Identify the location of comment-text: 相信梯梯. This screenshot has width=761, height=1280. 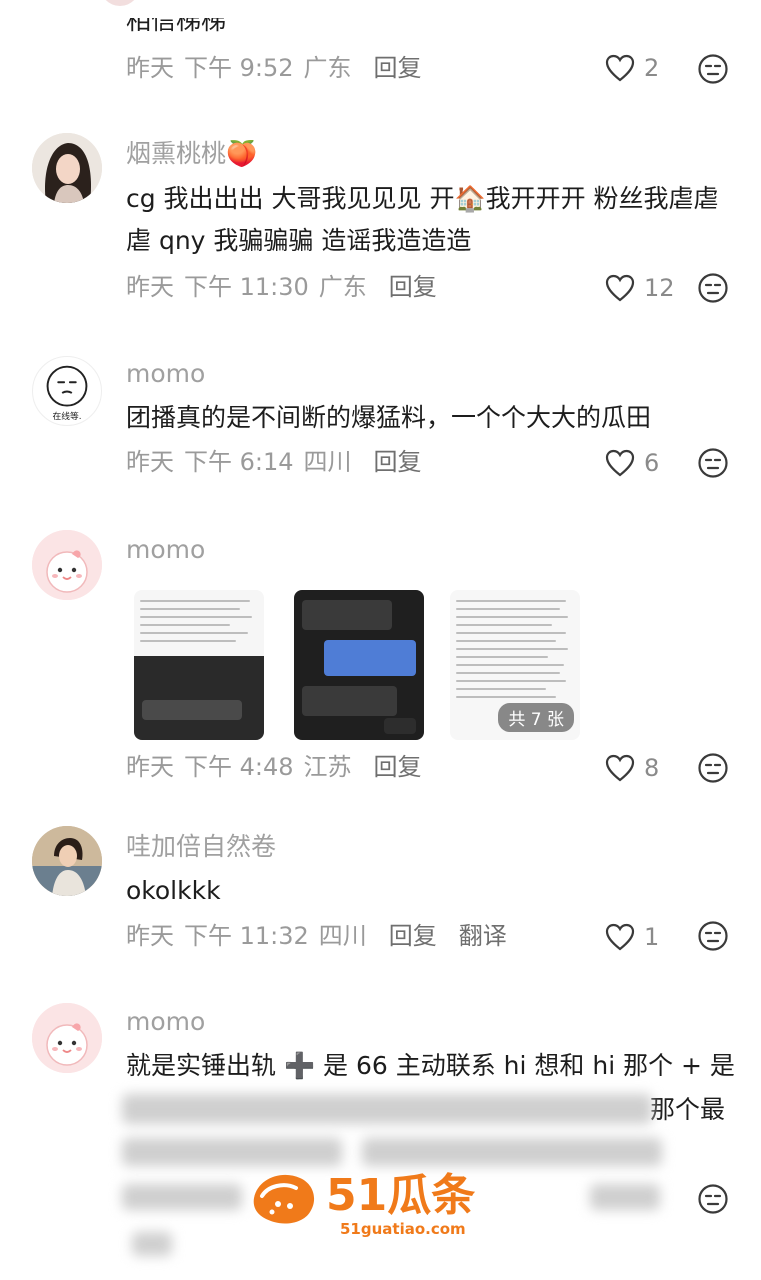
(176, 20).